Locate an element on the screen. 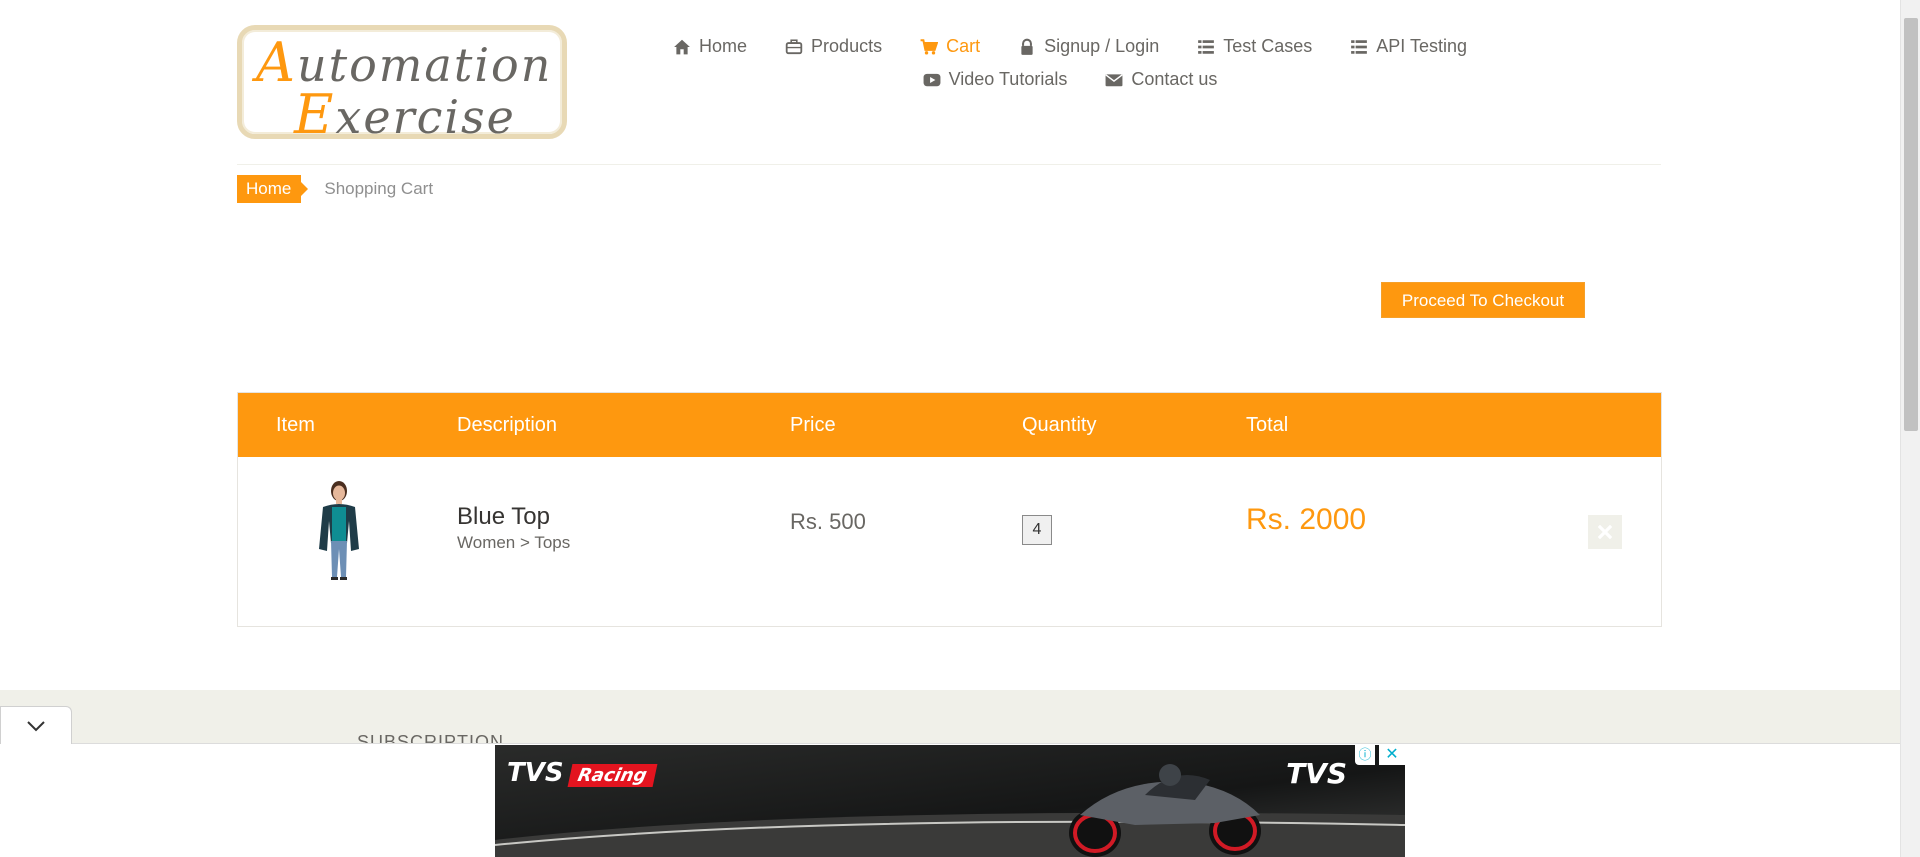  product-price: Rs. 500 is located at coordinates (828, 521).